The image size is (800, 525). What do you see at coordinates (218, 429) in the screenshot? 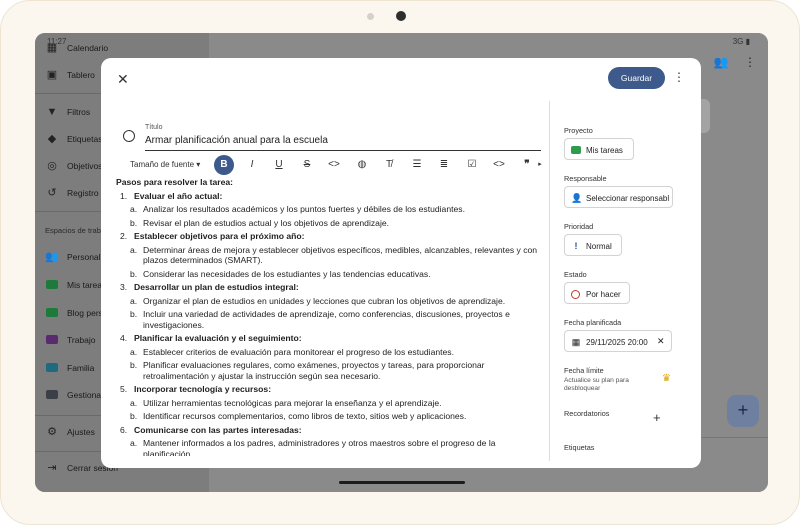
I see `step-title: Comunicarse con las partes interesadas:` at bounding box center [218, 429].